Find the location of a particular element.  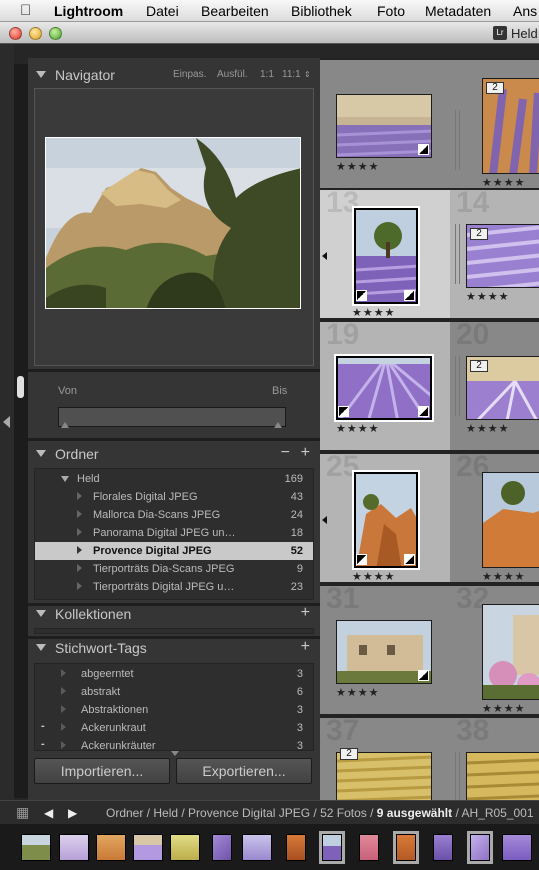

grid-cell: 2 ★★★★ is located at coordinates (494, 124).